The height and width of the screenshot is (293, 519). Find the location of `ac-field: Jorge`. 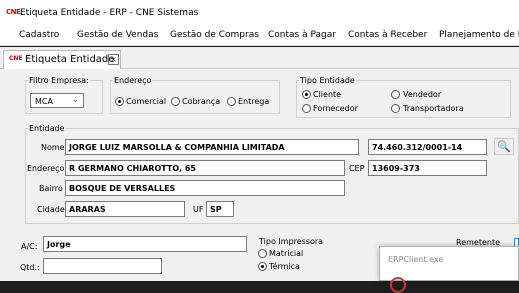

ac-field: Jorge is located at coordinates (145, 244).